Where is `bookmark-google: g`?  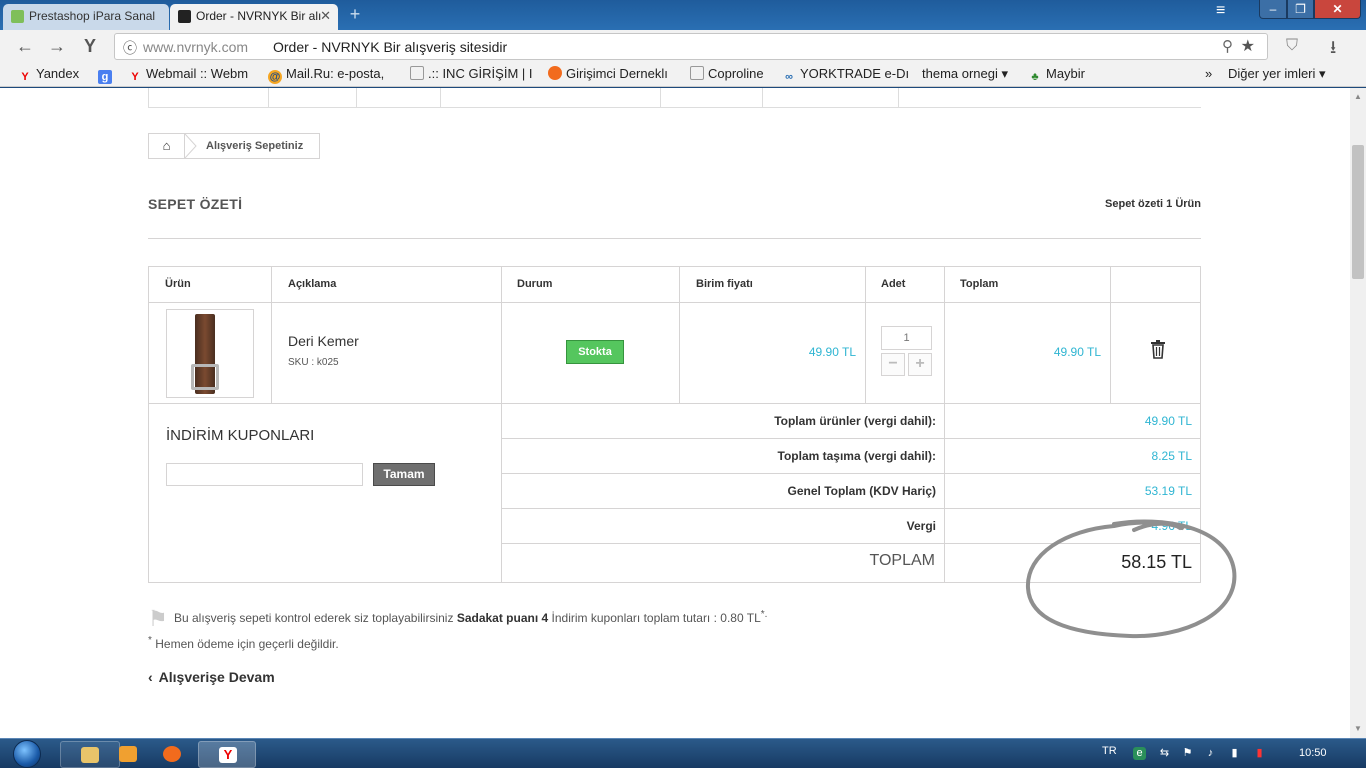
bookmark-google: g is located at coordinates (107, 75).